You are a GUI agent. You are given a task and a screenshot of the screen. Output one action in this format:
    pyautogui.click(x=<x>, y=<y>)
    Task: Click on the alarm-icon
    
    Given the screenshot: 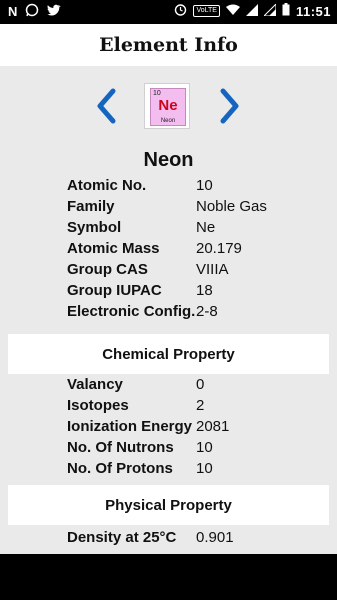 What is the action you would take?
    pyautogui.click(x=180, y=11)
    